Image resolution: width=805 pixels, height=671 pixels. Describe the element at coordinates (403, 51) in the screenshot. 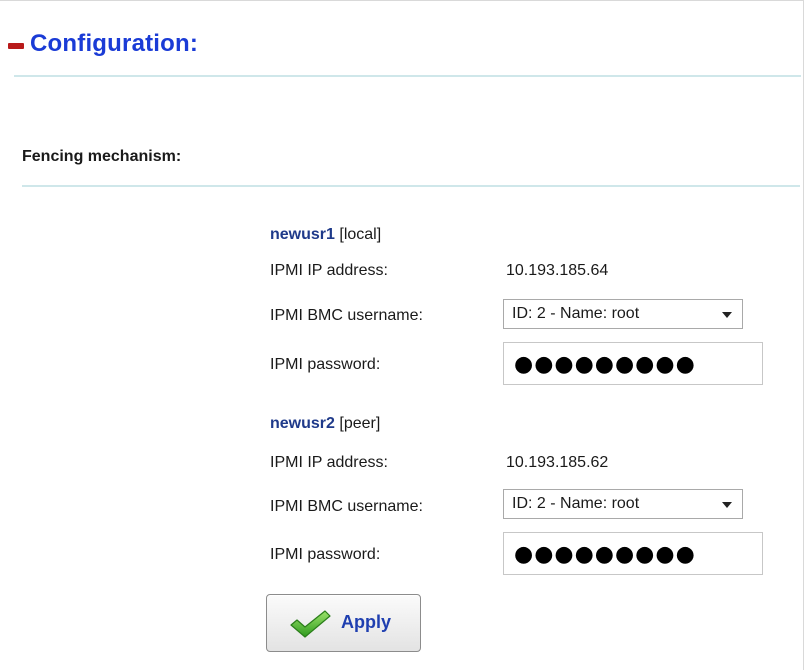

I see `section-header: Configuration:` at that location.